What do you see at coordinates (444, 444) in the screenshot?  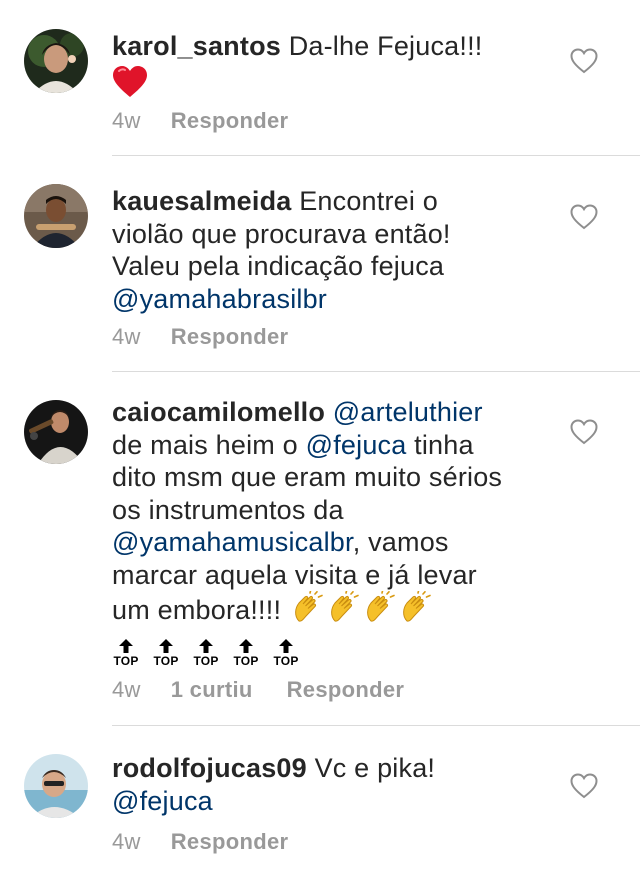 I see `comment-text-line: tinha` at bounding box center [444, 444].